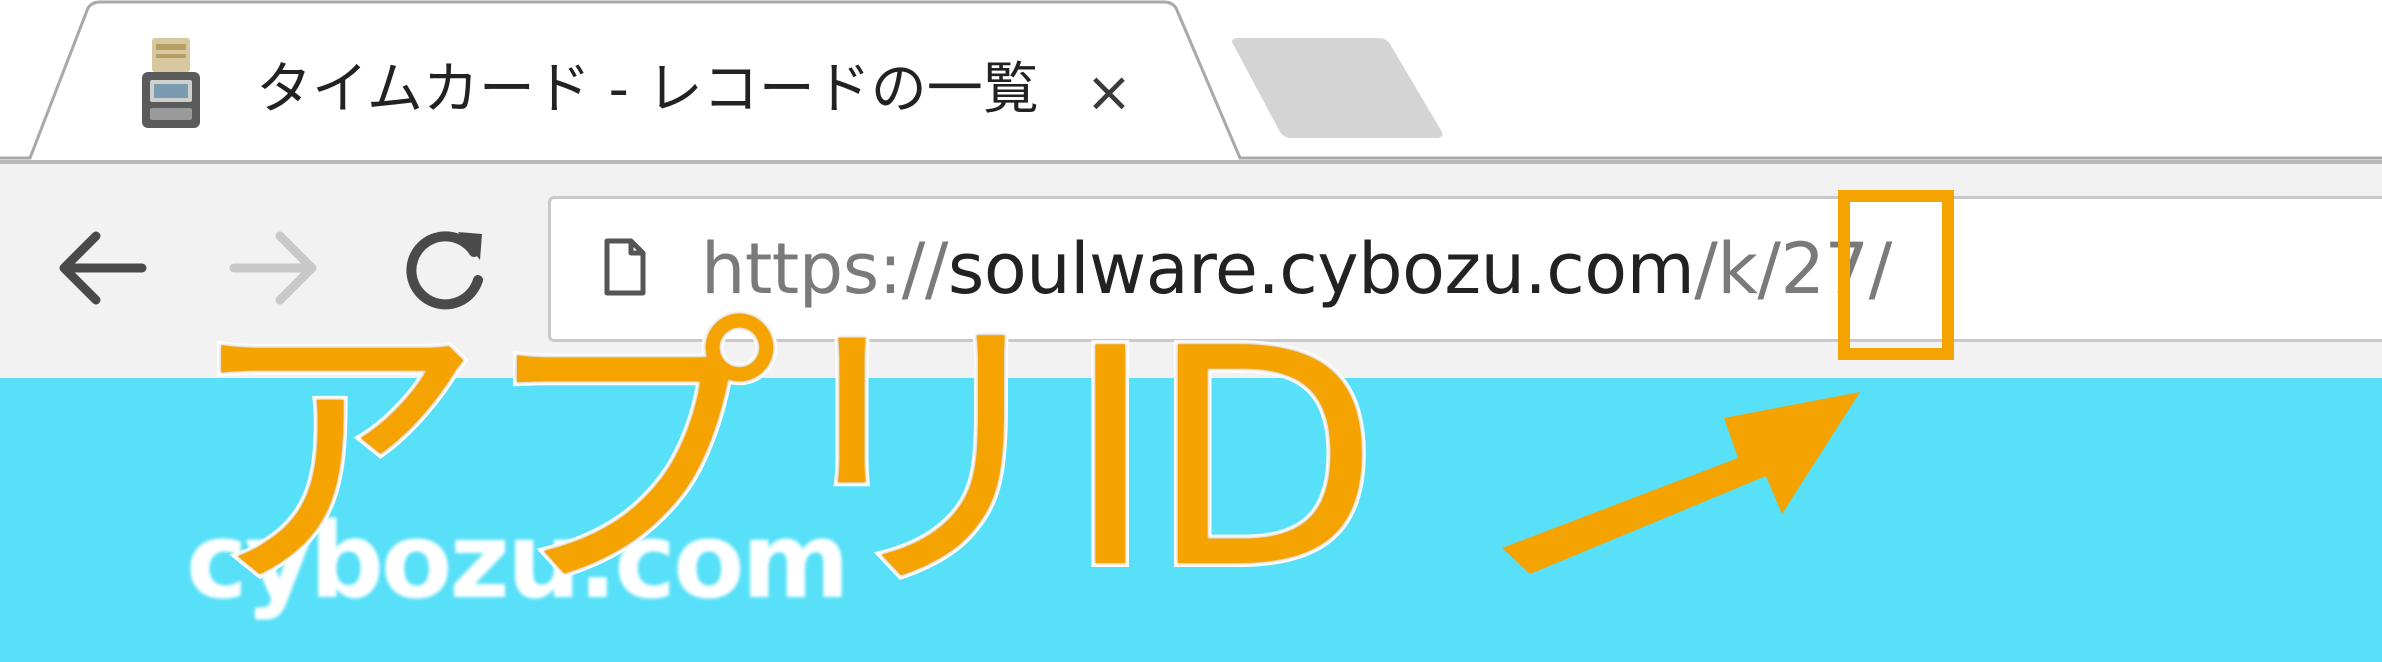 This screenshot has width=2382, height=662. I want to click on new-tab-button, so click(1338, 88).